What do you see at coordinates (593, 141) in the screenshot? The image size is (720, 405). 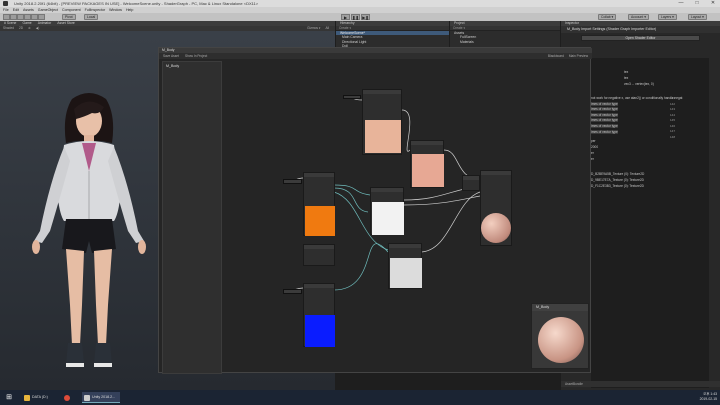 I see `code-line: per` at bounding box center [593, 141].